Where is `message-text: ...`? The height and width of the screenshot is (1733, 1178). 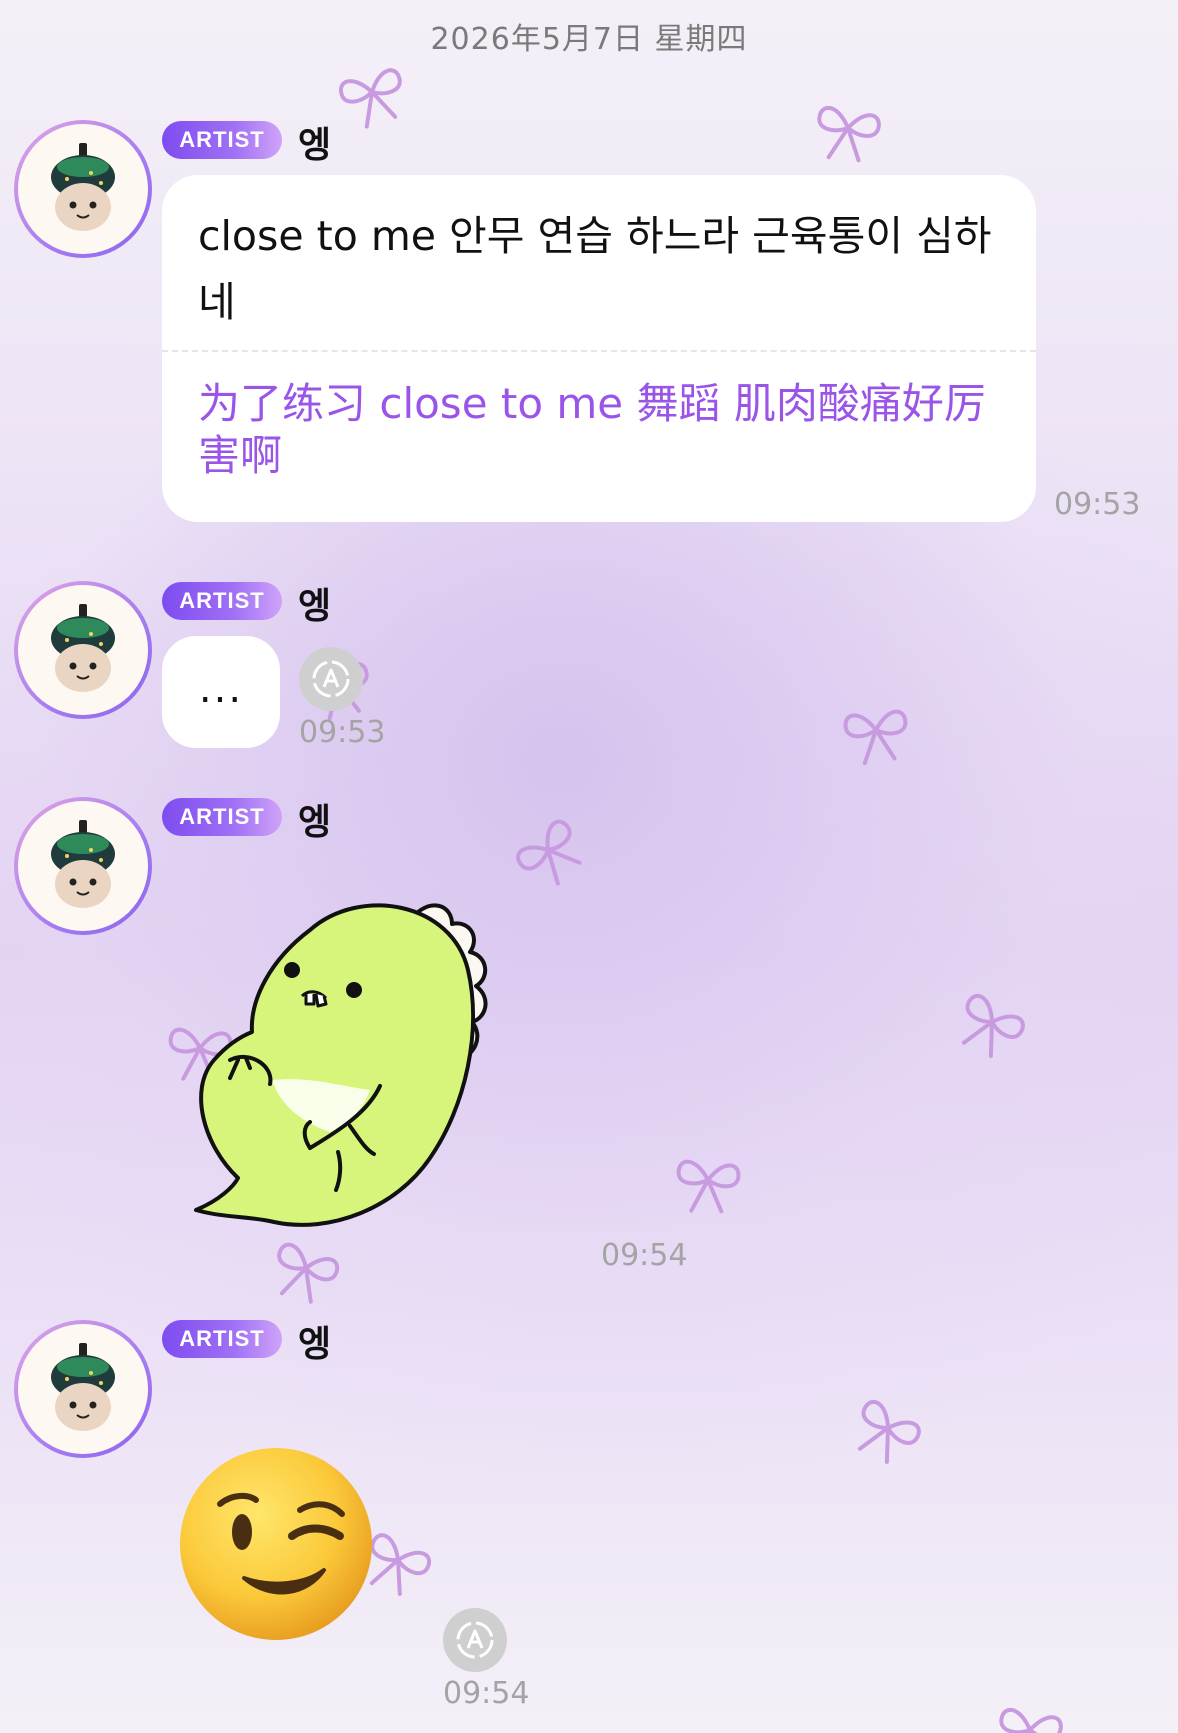 message-text: ... is located at coordinates (221, 689).